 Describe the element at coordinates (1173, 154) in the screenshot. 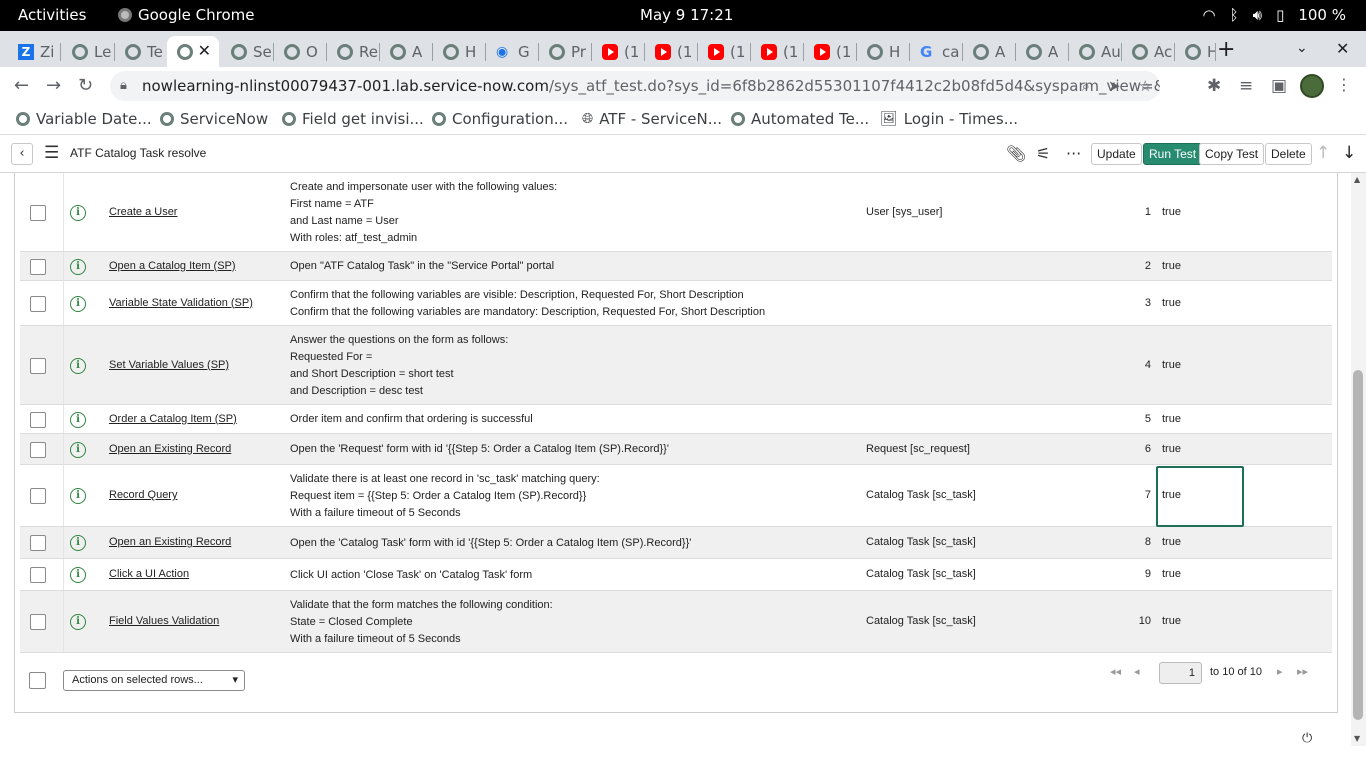

I see `run-test-button: Run Test` at that location.